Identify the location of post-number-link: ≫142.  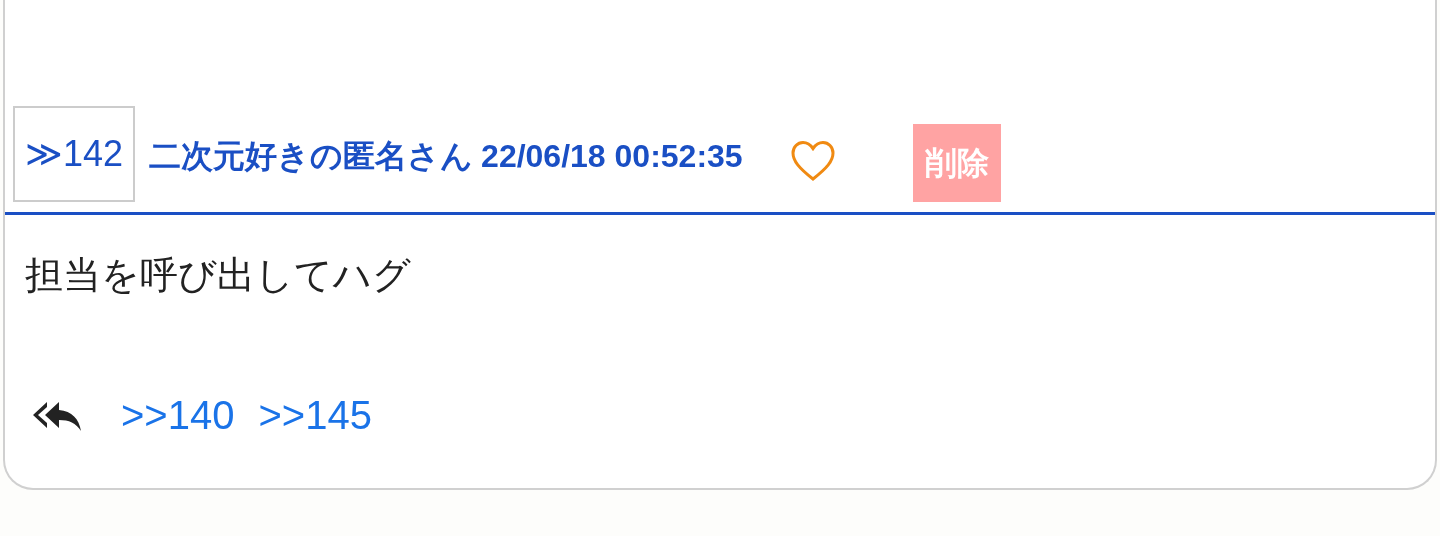
(74, 154).